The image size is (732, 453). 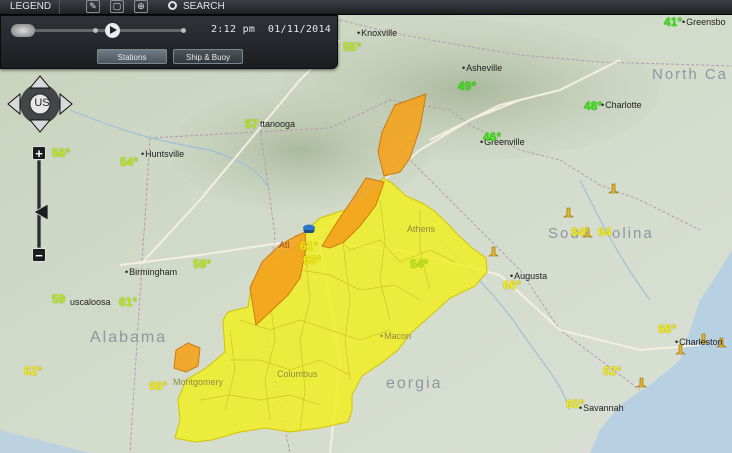 What do you see at coordinates (278, 124) in the screenshot?
I see `city-chattanooga: ttanooga` at bounding box center [278, 124].